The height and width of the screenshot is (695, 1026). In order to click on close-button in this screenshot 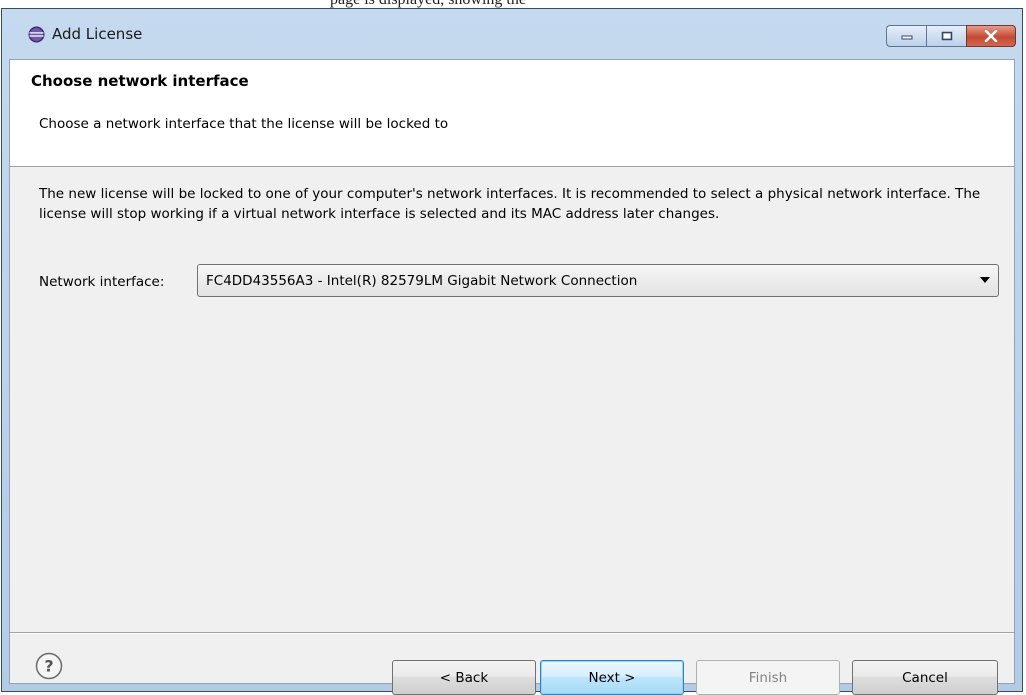, I will do `click(991, 36)`.